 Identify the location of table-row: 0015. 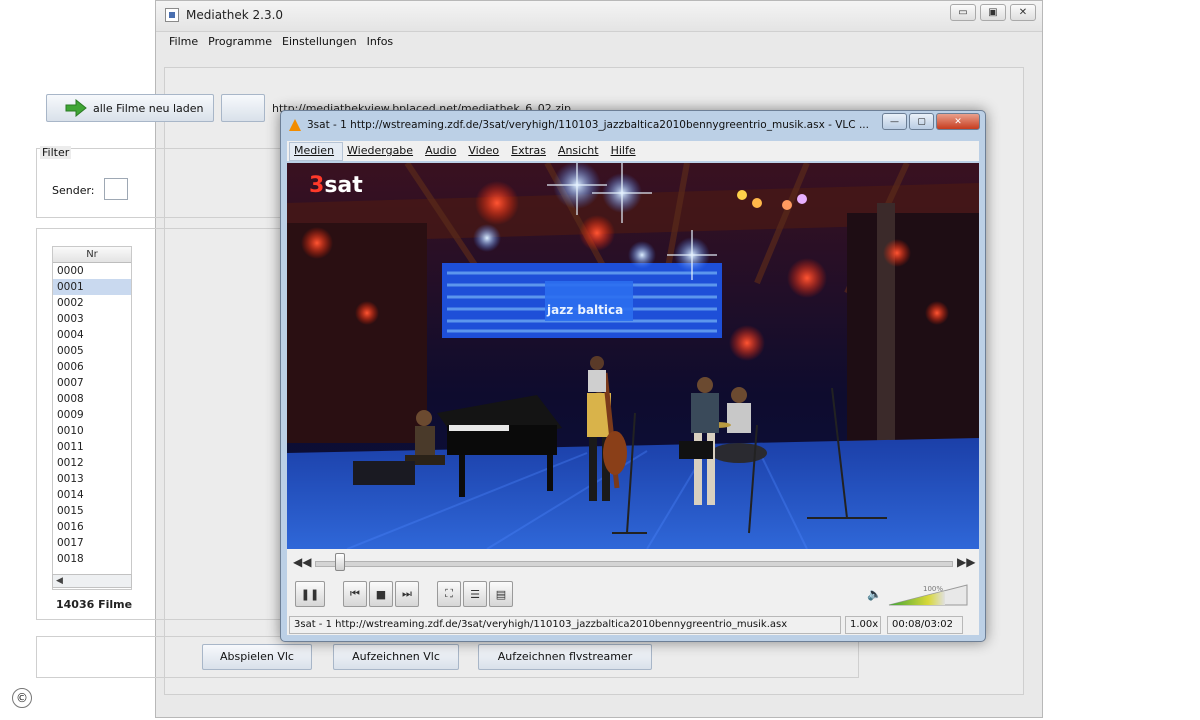
(92, 511).